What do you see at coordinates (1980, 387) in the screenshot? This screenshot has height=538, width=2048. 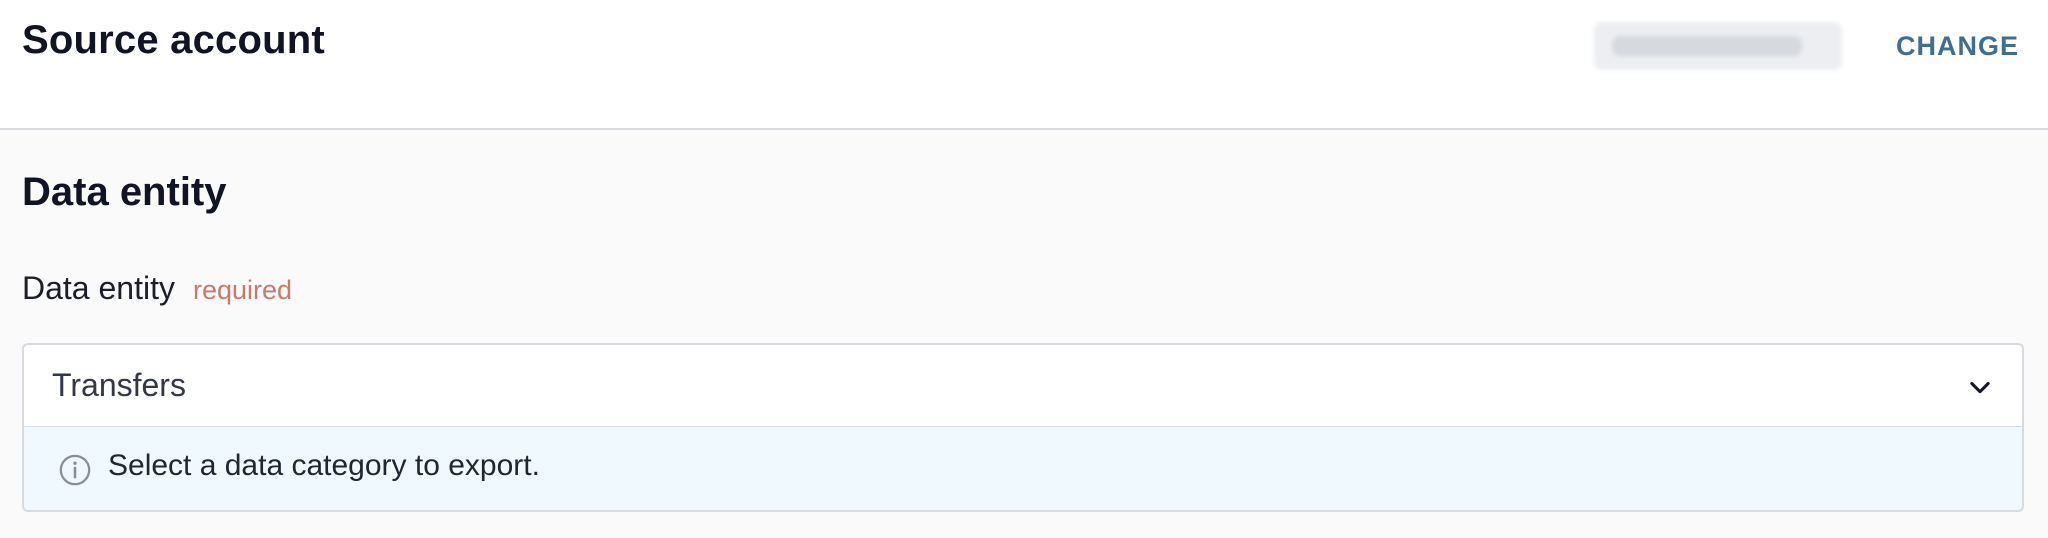 I see `chevron-down-icon` at bounding box center [1980, 387].